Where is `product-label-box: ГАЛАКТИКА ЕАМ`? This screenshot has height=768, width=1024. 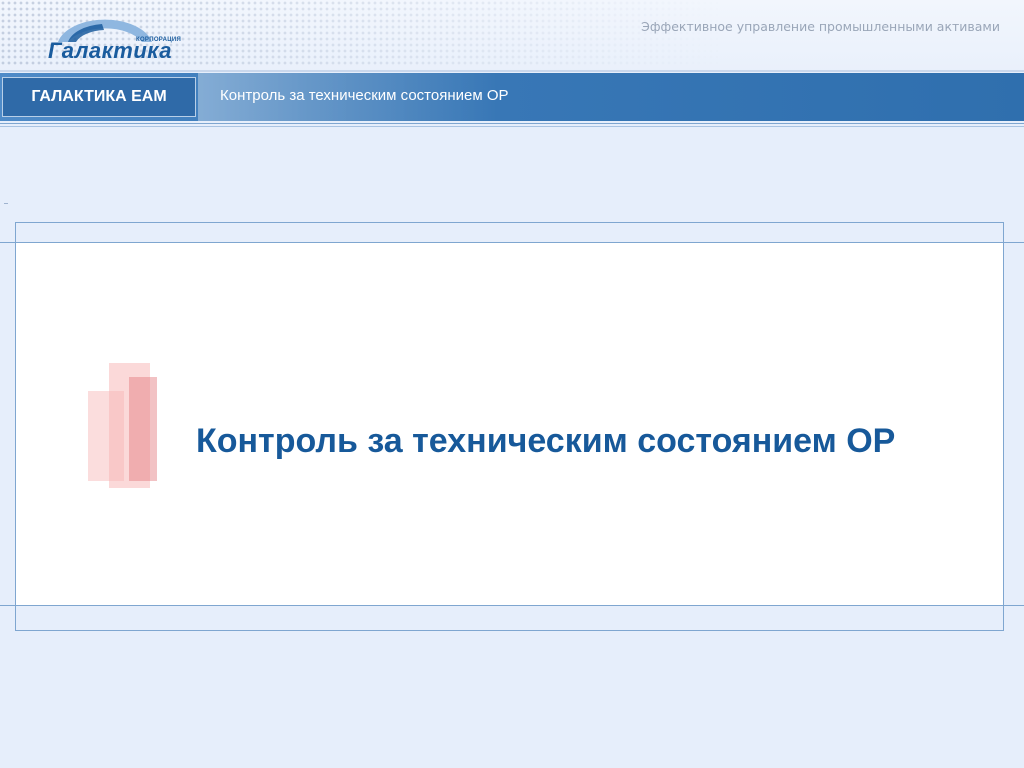
product-label-box: ГАЛАКТИКА ЕАМ is located at coordinates (99, 97).